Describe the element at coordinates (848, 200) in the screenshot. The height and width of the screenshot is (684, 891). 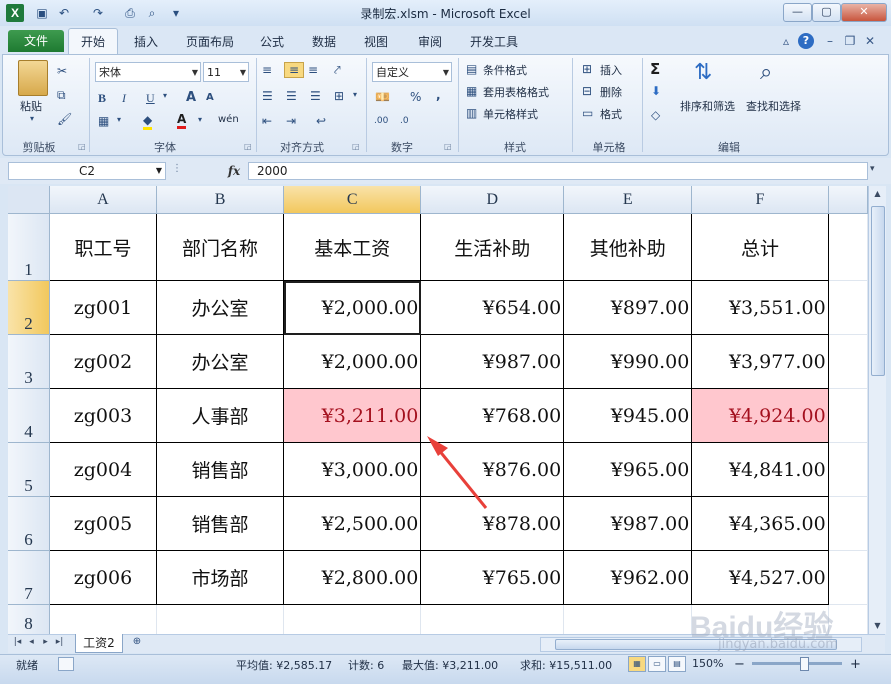
I see `column-header-blank` at that location.